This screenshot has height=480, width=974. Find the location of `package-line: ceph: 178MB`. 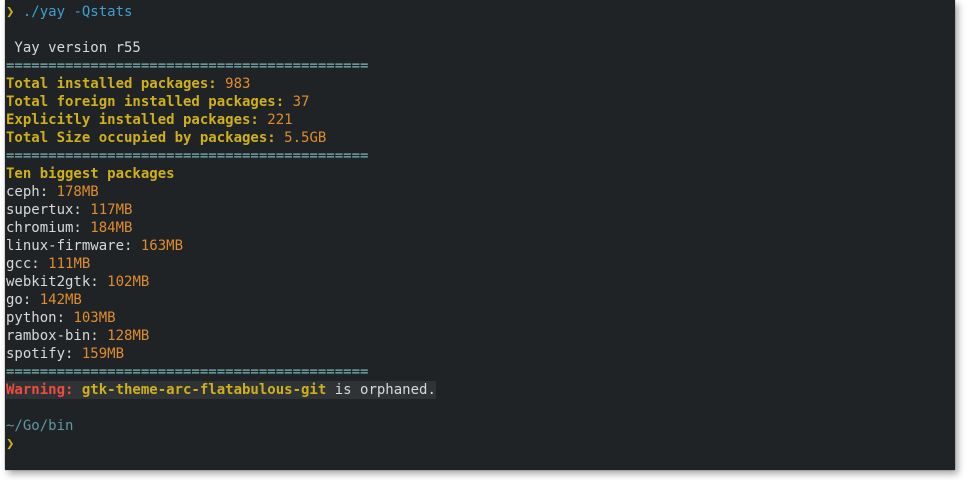

package-line: ceph: 178MB is located at coordinates (480, 192).